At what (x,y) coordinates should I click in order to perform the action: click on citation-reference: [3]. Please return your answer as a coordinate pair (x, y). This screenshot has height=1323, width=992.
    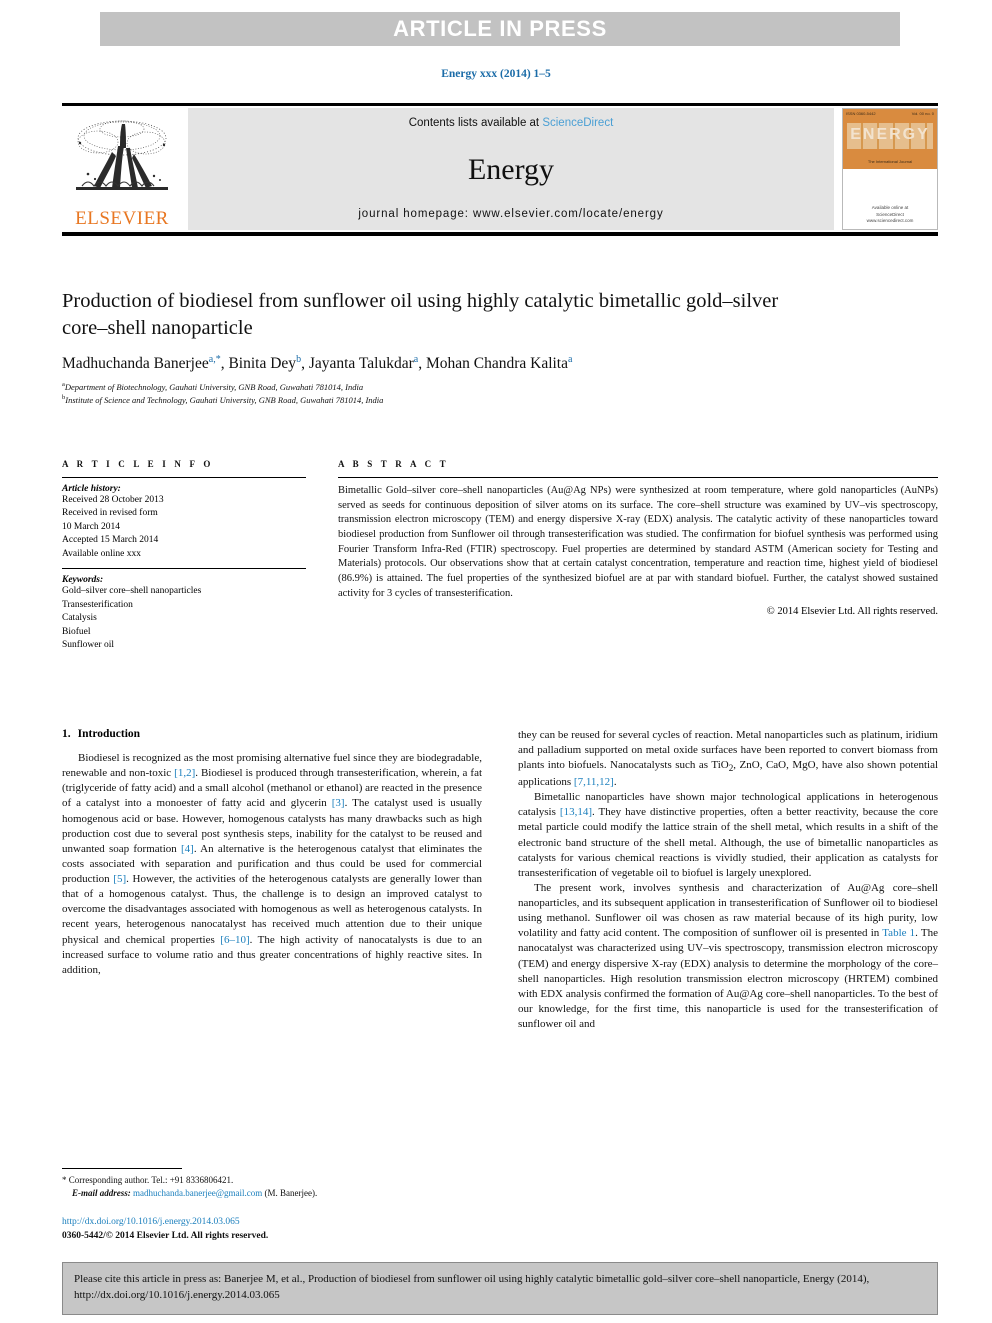
    Looking at the image, I should click on (338, 803).